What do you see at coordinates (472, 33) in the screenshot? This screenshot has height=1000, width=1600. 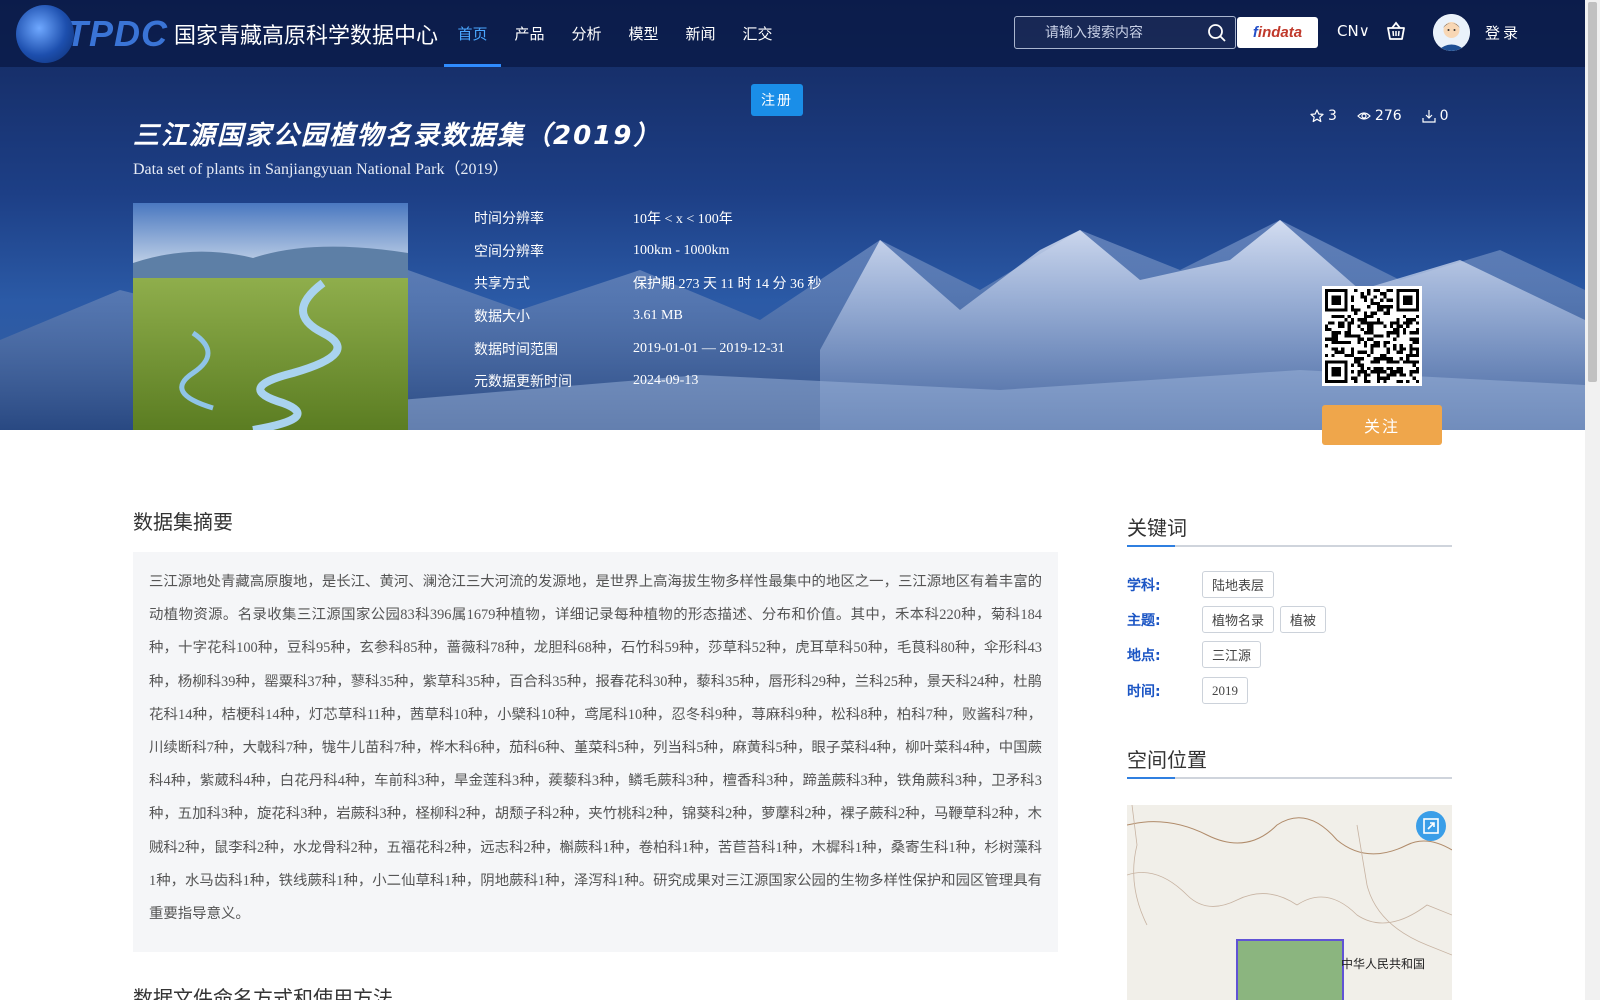 I see `nav-home: 首页` at bounding box center [472, 33].